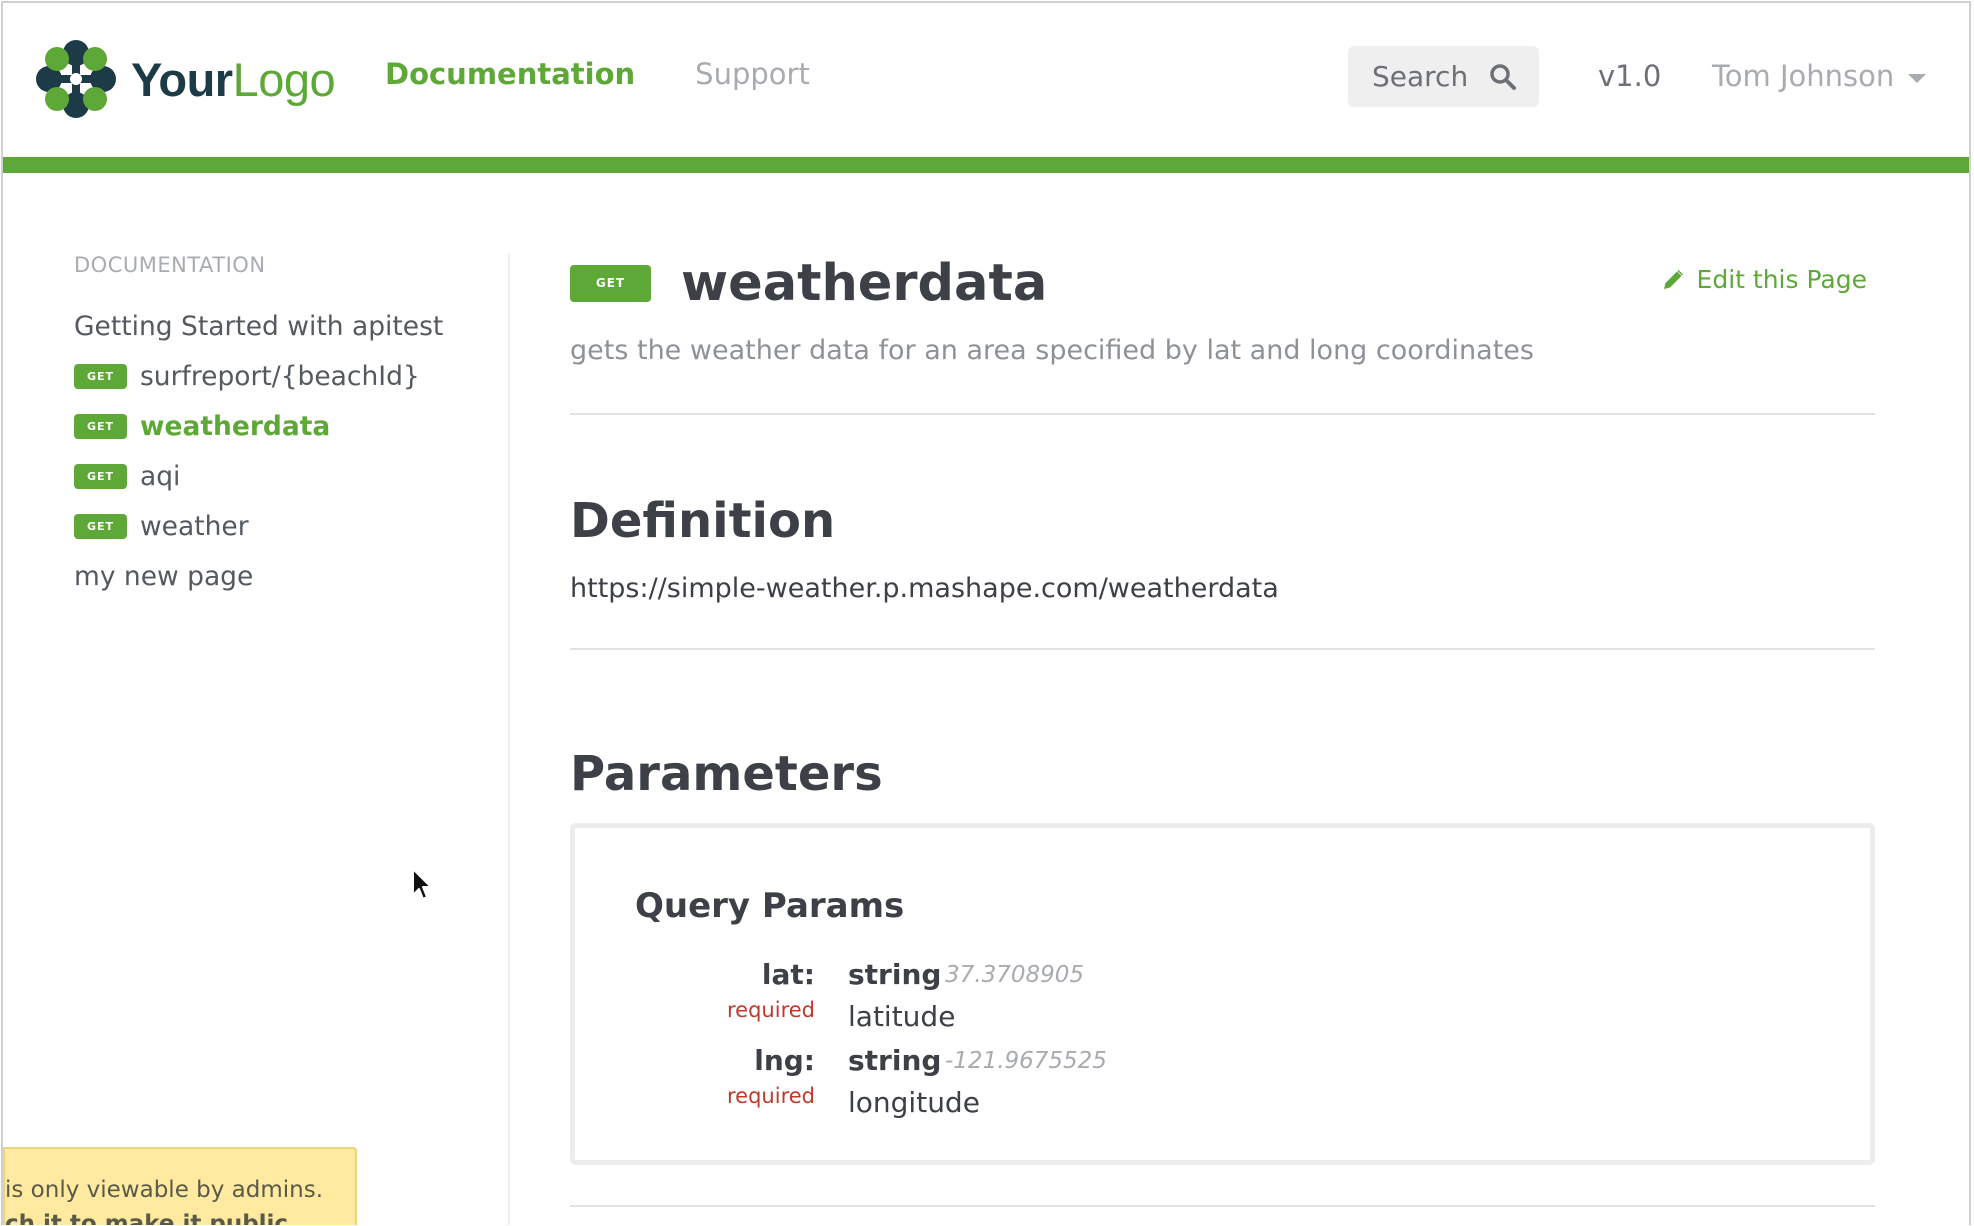 This screenshot has height=1226, width=1974. Describe the element at coordinates (170, 265) in the screenshot. I see `sidebar-heading: DOCUMENTATION` at that location.